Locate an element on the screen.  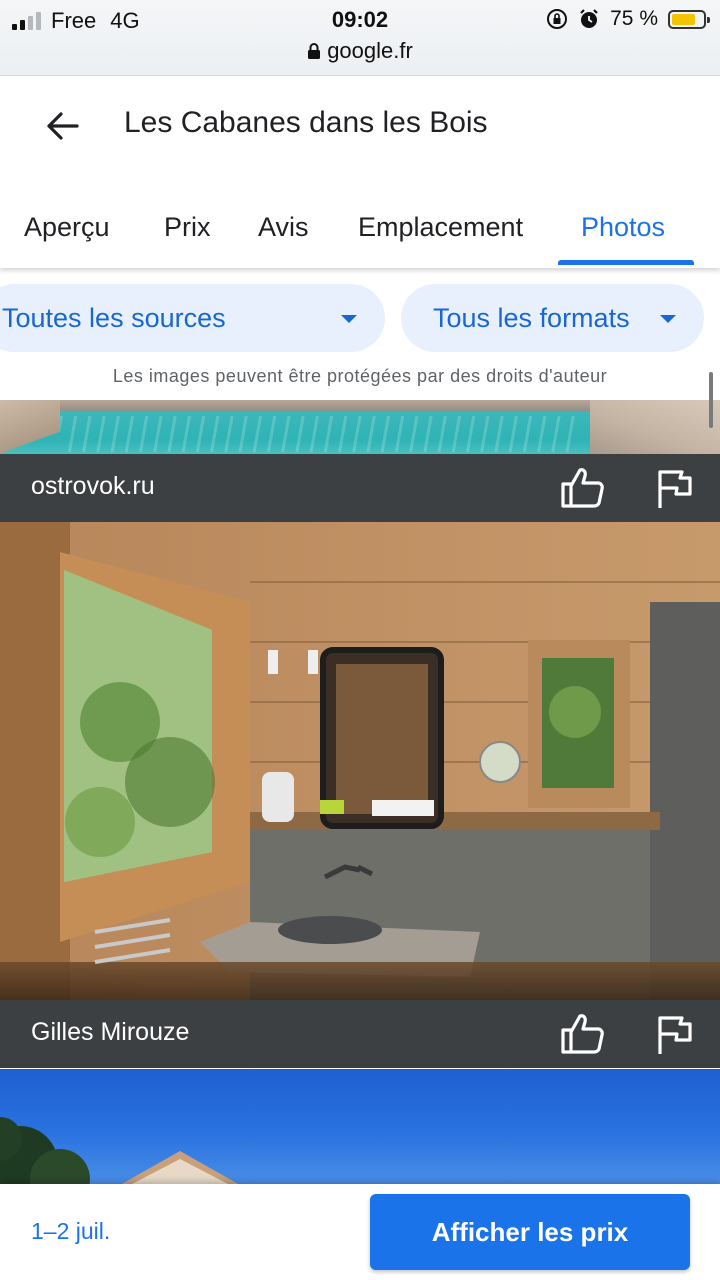
photo-caption: Gilles Mirouze is located at coordinates (360, 1034).